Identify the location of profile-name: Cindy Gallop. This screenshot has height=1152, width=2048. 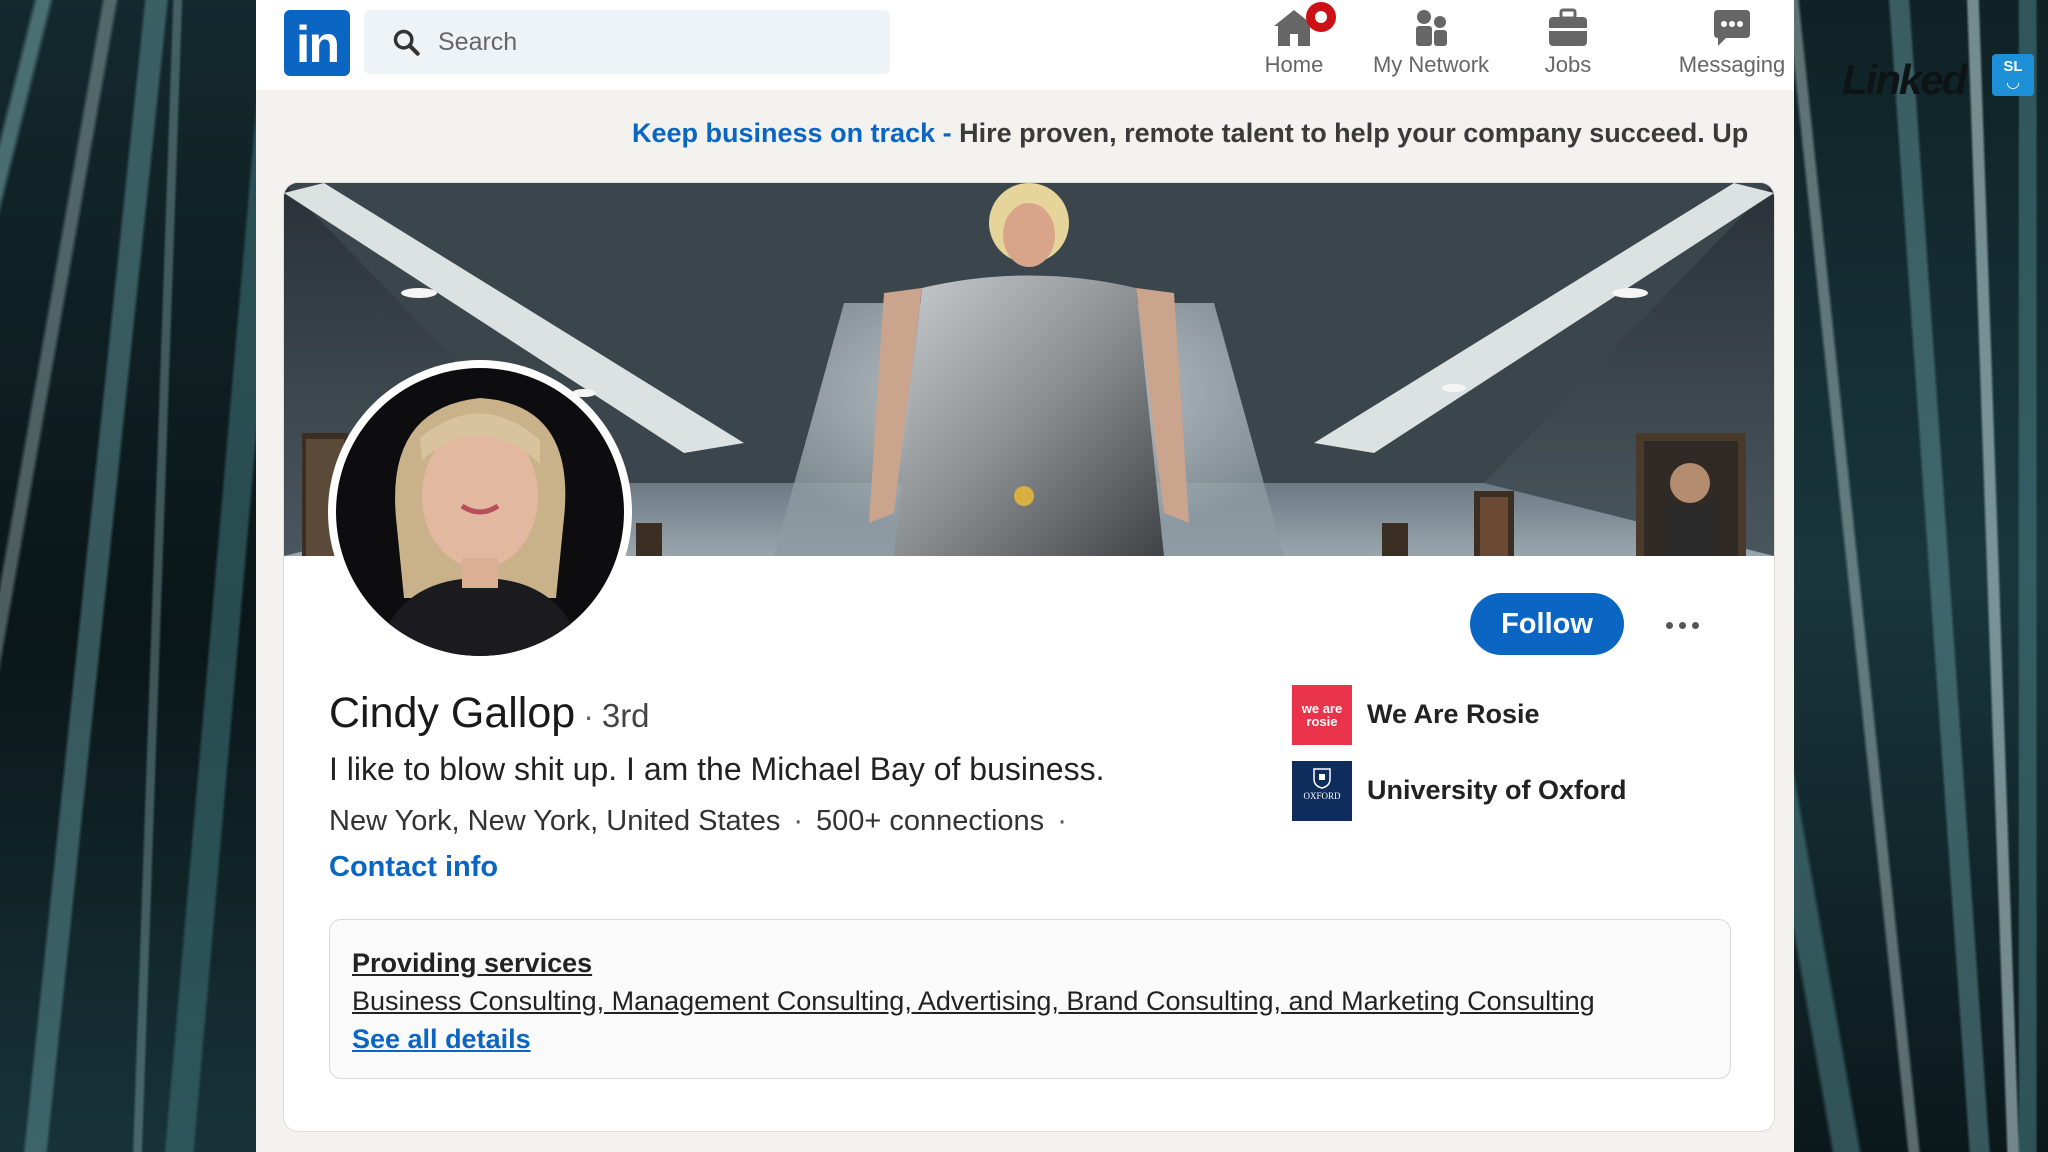
(452, 713).